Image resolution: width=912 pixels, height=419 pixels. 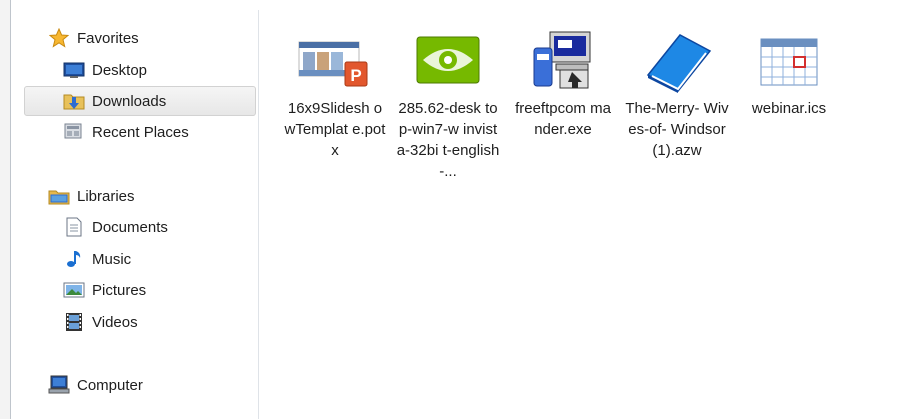 What do you see at coordinates (448, 61) in the screenshot?
I see `nvidia-installer-icon` at bounding box center [448, 61].